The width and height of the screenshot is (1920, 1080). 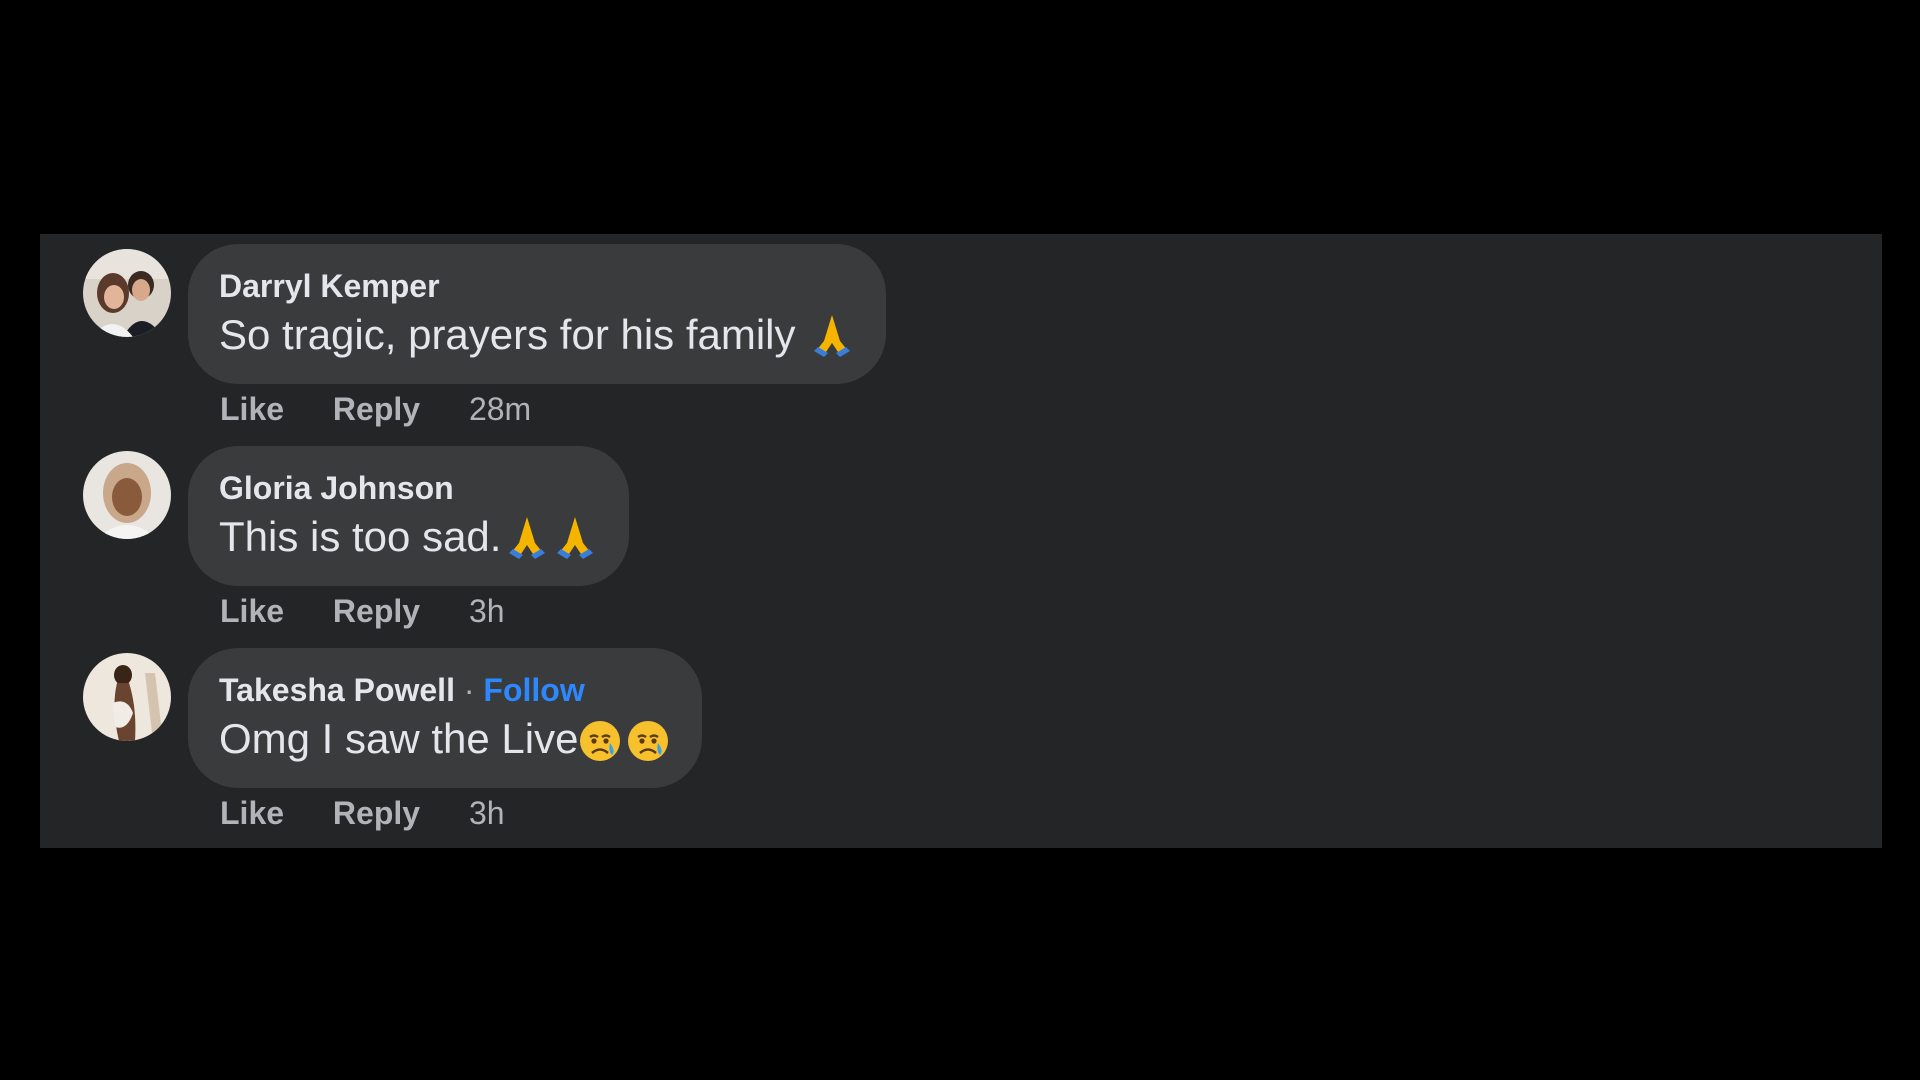 I want to click on comment-actions: Like Reply 28m, so click(x=375, y=409).